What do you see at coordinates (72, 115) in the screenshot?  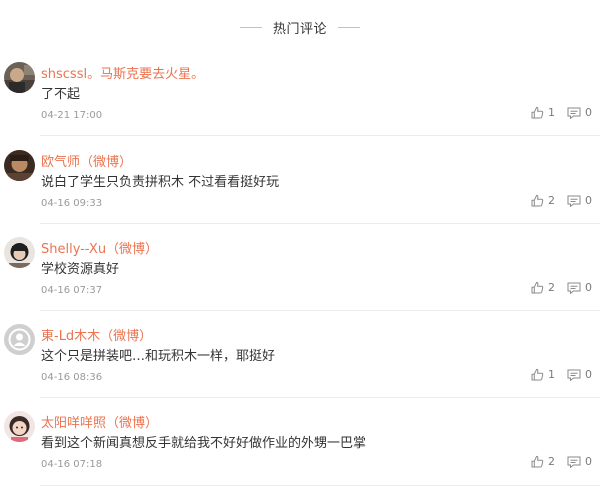 I see `comment-timestamp: 04-21 17:00` at bounding box center [72, 115].